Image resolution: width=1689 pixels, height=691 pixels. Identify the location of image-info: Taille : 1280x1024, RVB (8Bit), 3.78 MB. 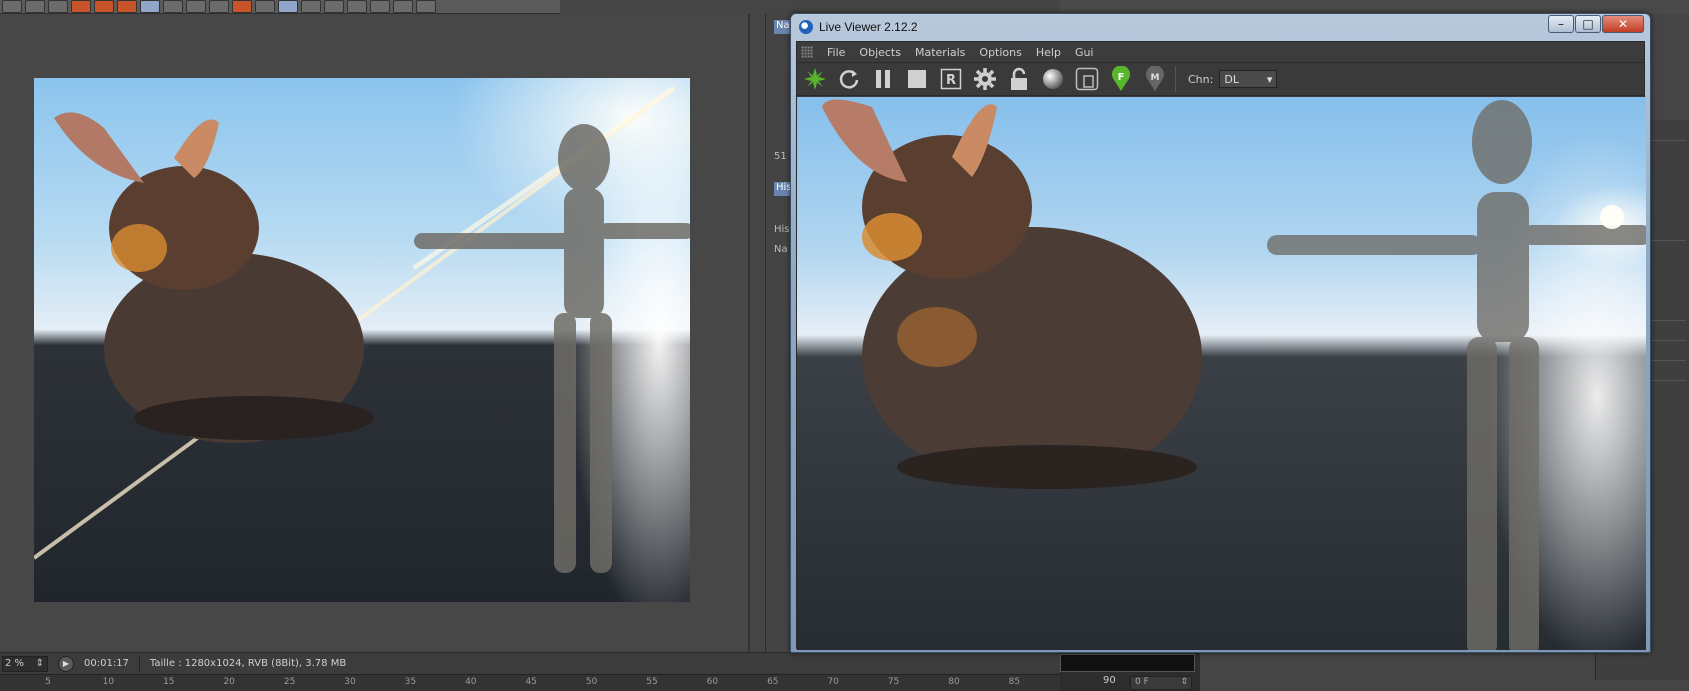
(248, 663).